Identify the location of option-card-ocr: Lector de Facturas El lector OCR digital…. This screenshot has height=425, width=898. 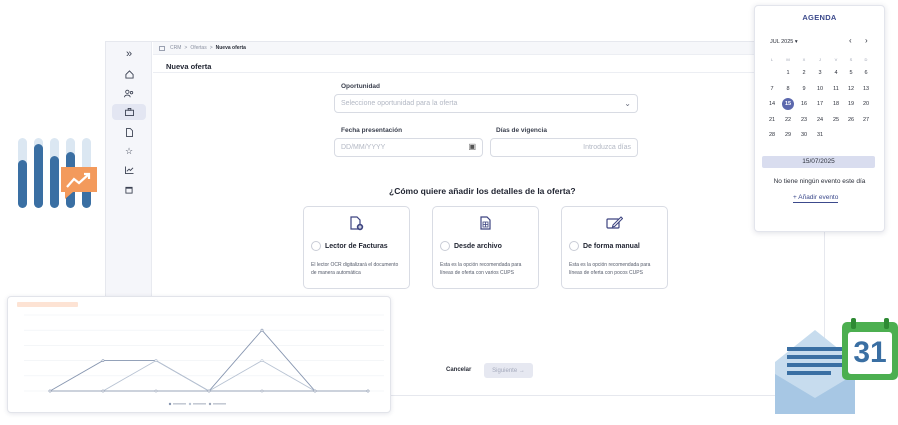
(356, 247).